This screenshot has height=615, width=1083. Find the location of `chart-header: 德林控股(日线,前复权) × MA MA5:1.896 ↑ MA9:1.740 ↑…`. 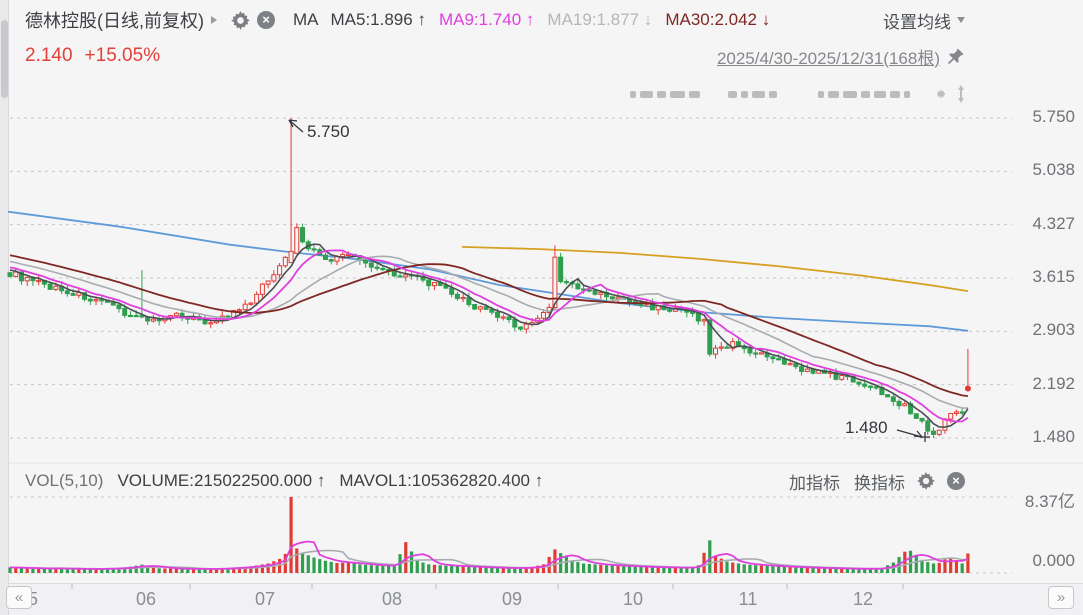

chart-header: 德林控股(日线,前复权) × MA MA5:1.896 ↑ MA9:1.740 ↑… is located at coordinates (546, 20).